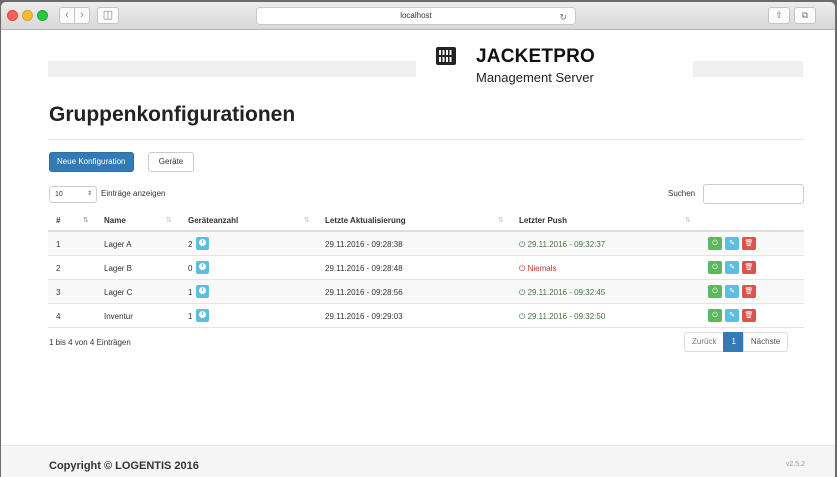 The width and height of the screenshot is (837, 477). I want to click on group-name: Lager A, so click(118, 244).